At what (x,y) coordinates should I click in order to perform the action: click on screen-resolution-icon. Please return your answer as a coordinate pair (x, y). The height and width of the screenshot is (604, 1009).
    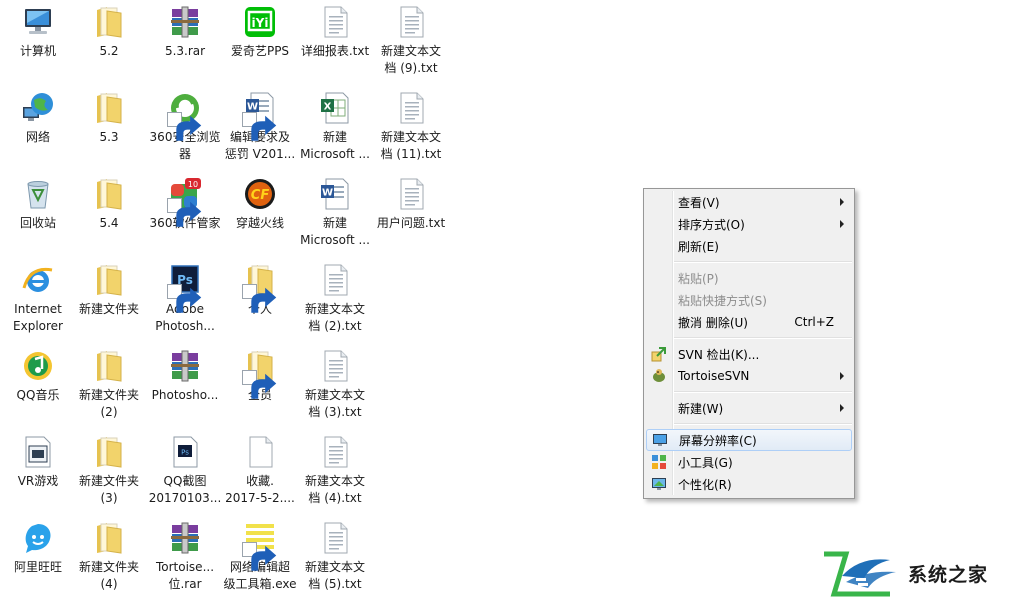
    Looking at the image, I should click on (660, 440).